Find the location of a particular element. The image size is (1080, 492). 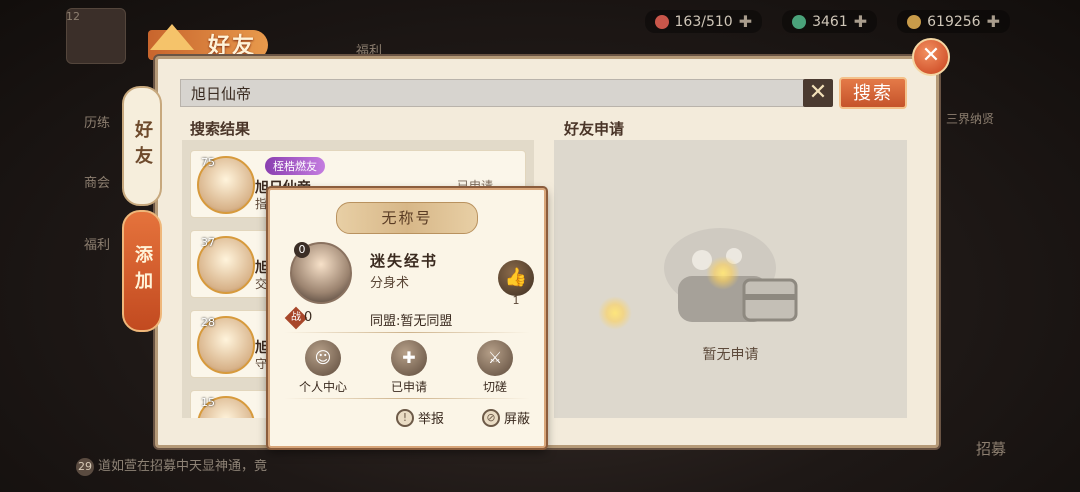

notice-text: 道如萱在招募中天显神通，竟 is located at coordinates (183, 466).